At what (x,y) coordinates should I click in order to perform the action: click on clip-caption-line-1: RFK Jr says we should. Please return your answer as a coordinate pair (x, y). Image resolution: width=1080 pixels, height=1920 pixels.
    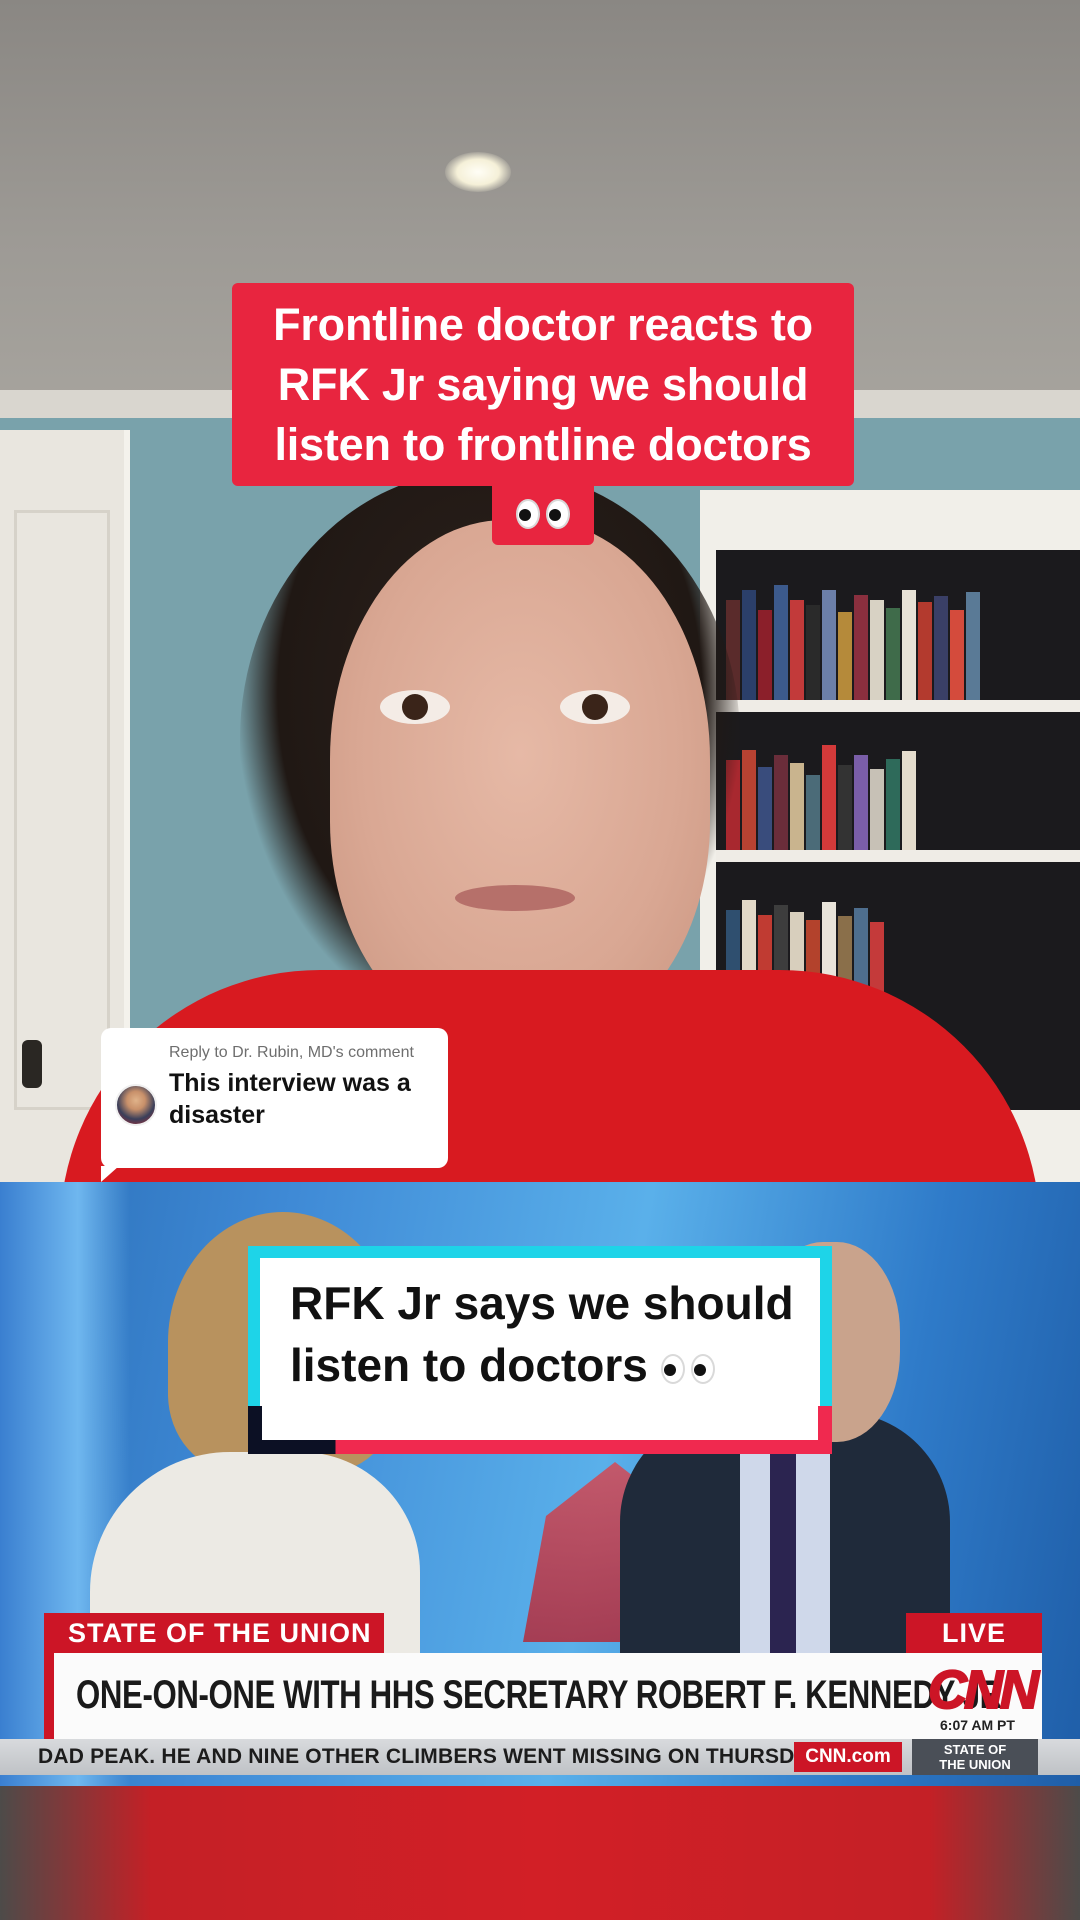
    Looking at the image, I should click on (542, 1303).